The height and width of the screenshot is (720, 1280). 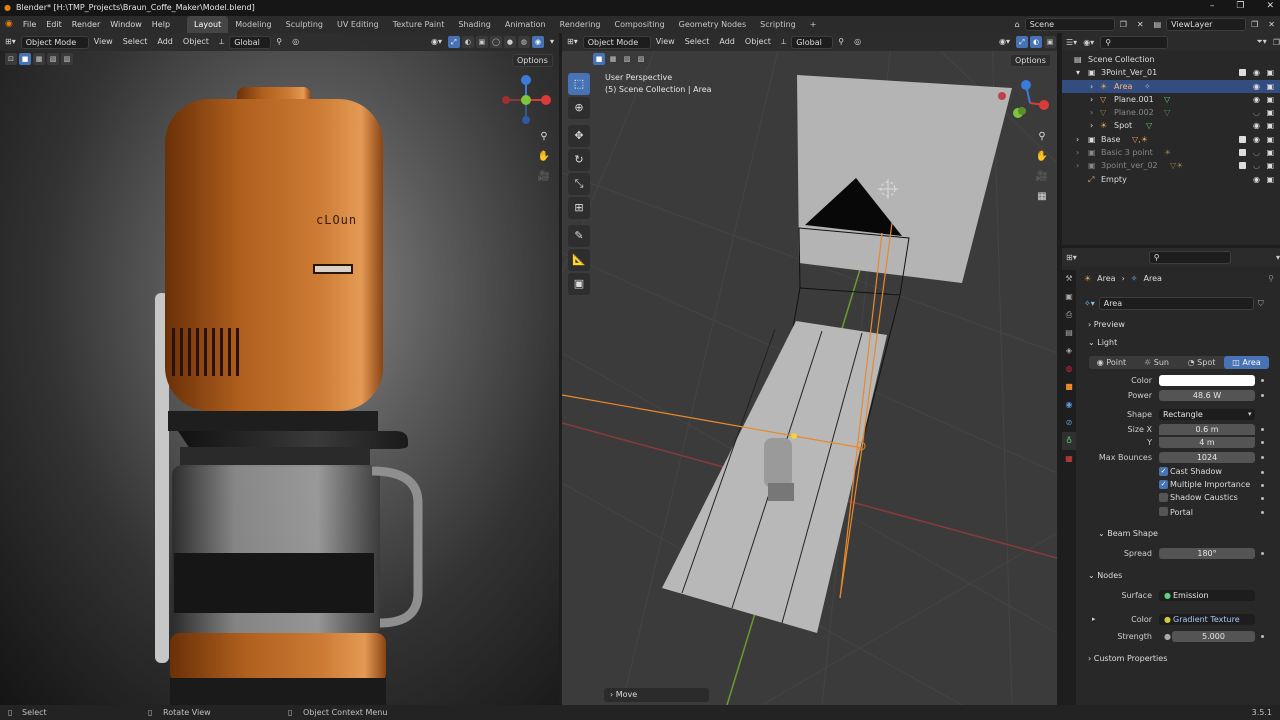 What do you see at coordinates (1069, 297) in the screenshot?
I see `render-tab-icon: ▣` at bounding box center [1069, 297].